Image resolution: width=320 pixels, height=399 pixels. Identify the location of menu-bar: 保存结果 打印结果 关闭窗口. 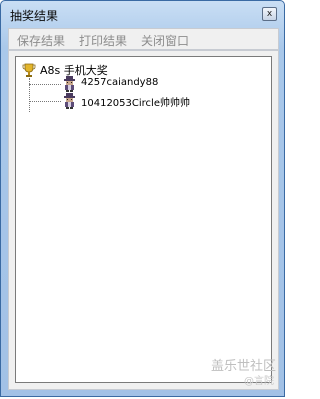
(143, 39).